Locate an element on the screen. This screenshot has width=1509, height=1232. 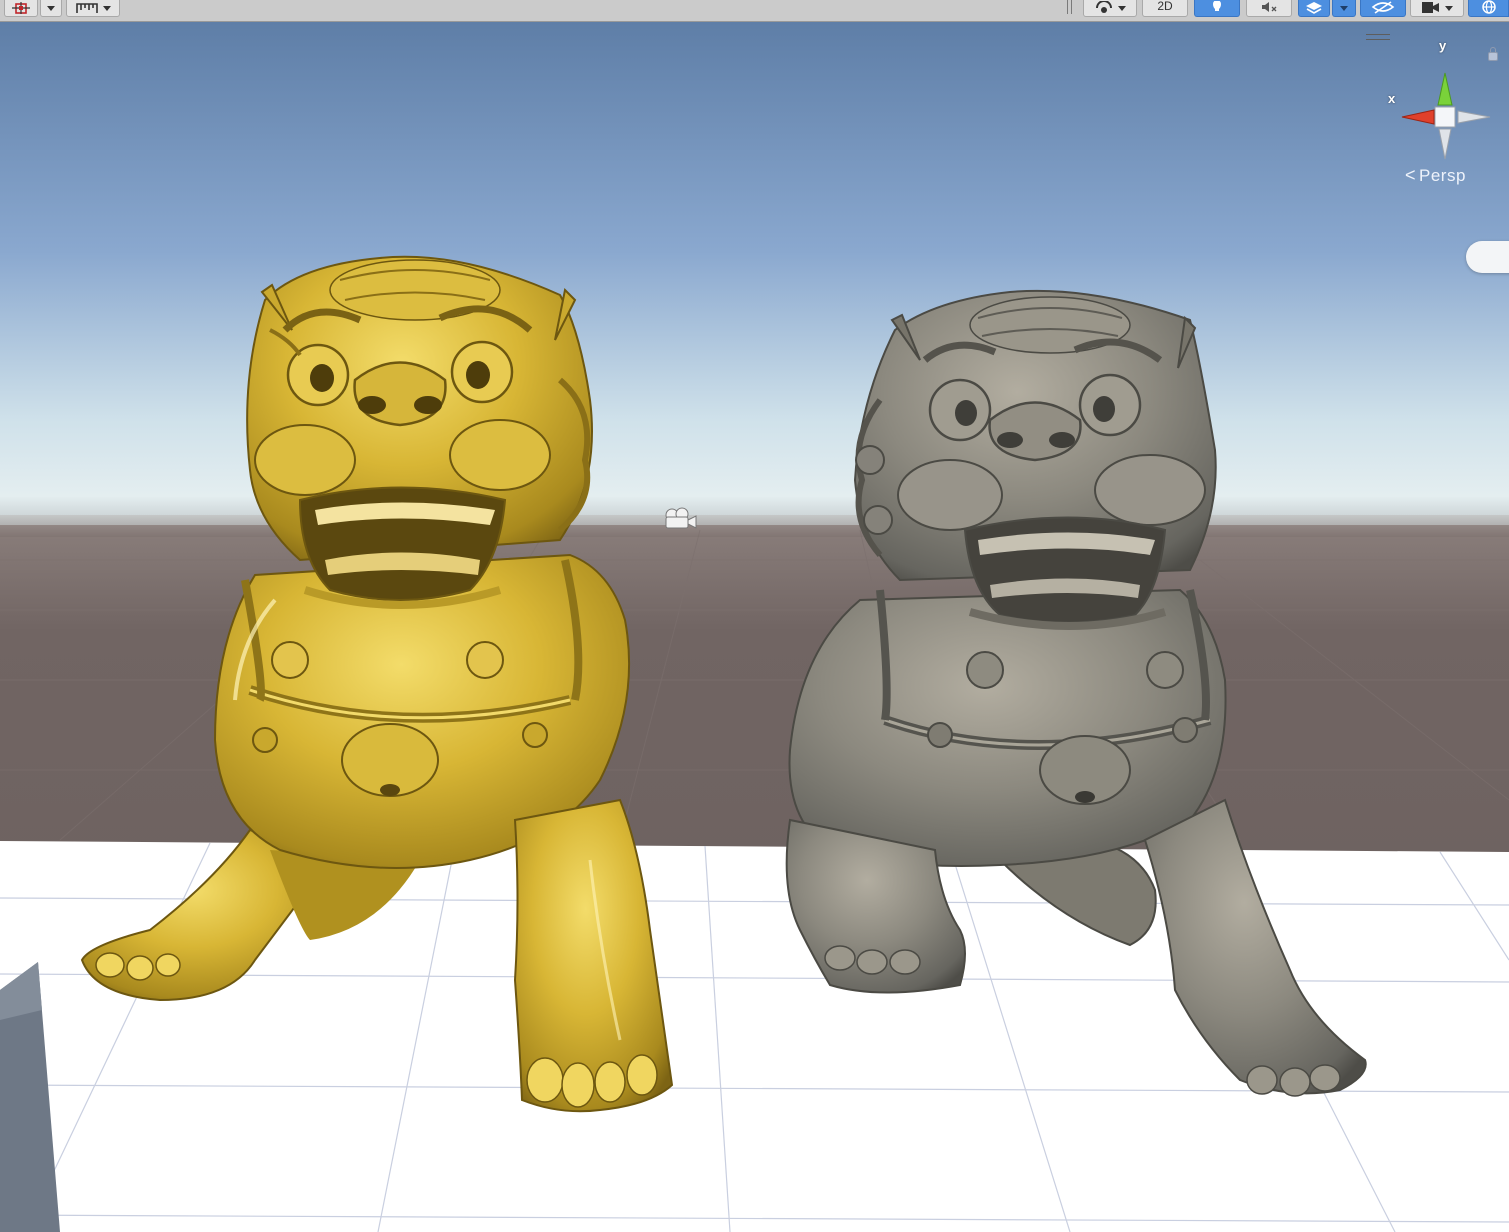
eye-slash-icon is located at coordinates (1383, 7).